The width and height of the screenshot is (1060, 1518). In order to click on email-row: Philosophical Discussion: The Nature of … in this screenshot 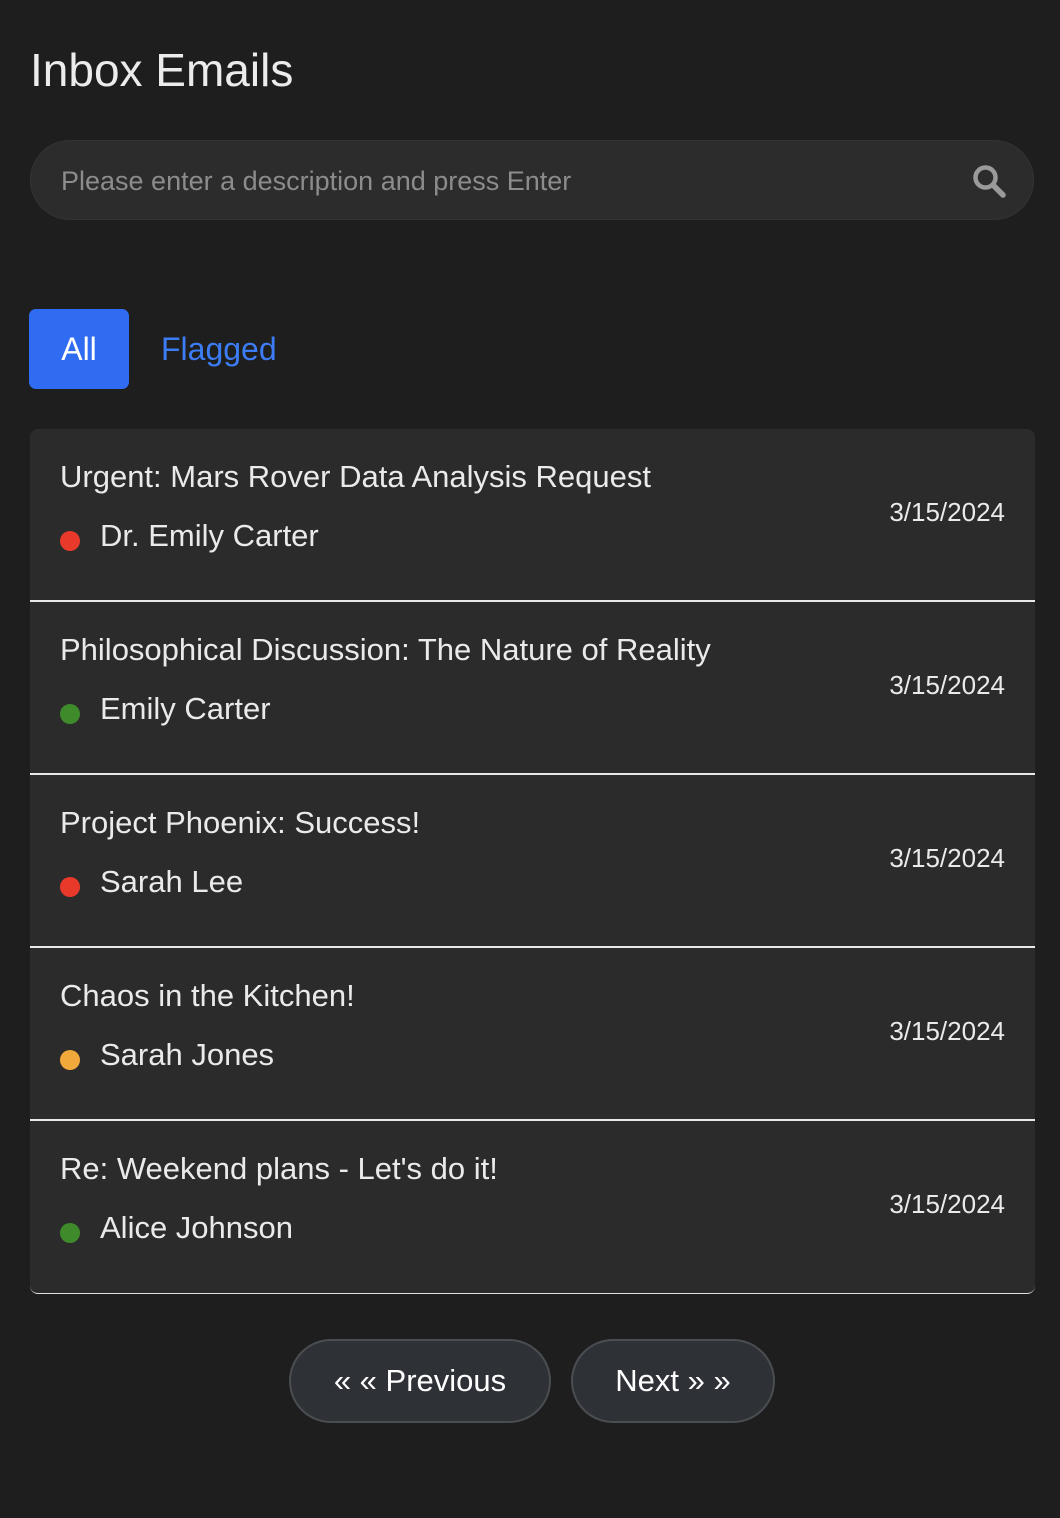, I will do `click(532, 688)`.